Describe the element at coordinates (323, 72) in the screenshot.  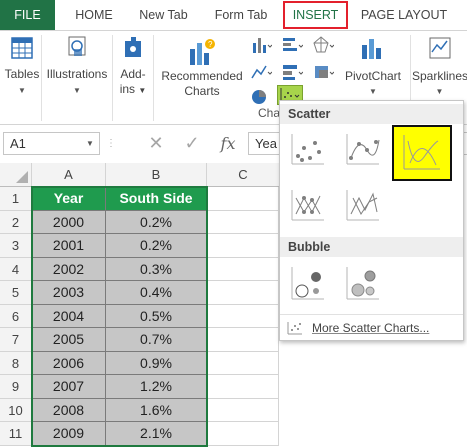
I see `surface-chart-icon` at that location.